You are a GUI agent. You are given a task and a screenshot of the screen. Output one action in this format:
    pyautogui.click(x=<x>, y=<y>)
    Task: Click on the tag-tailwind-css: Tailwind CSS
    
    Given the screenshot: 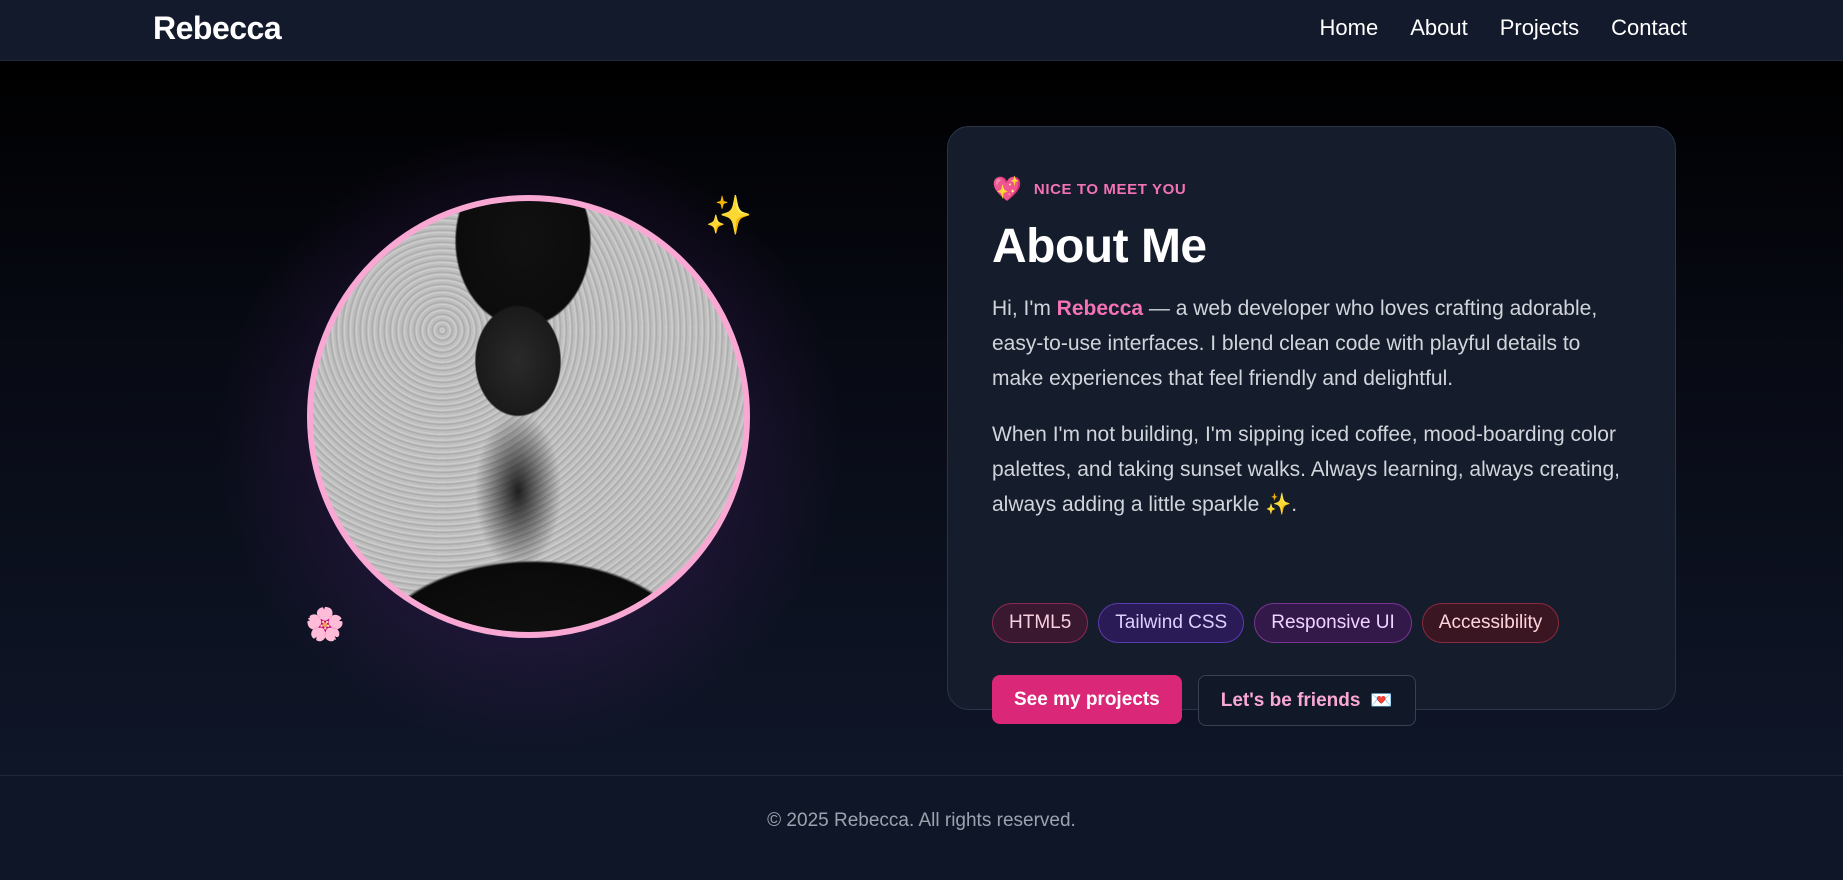 What is the action you would take?
    pyautogui.click(x=1171, y=623)
    